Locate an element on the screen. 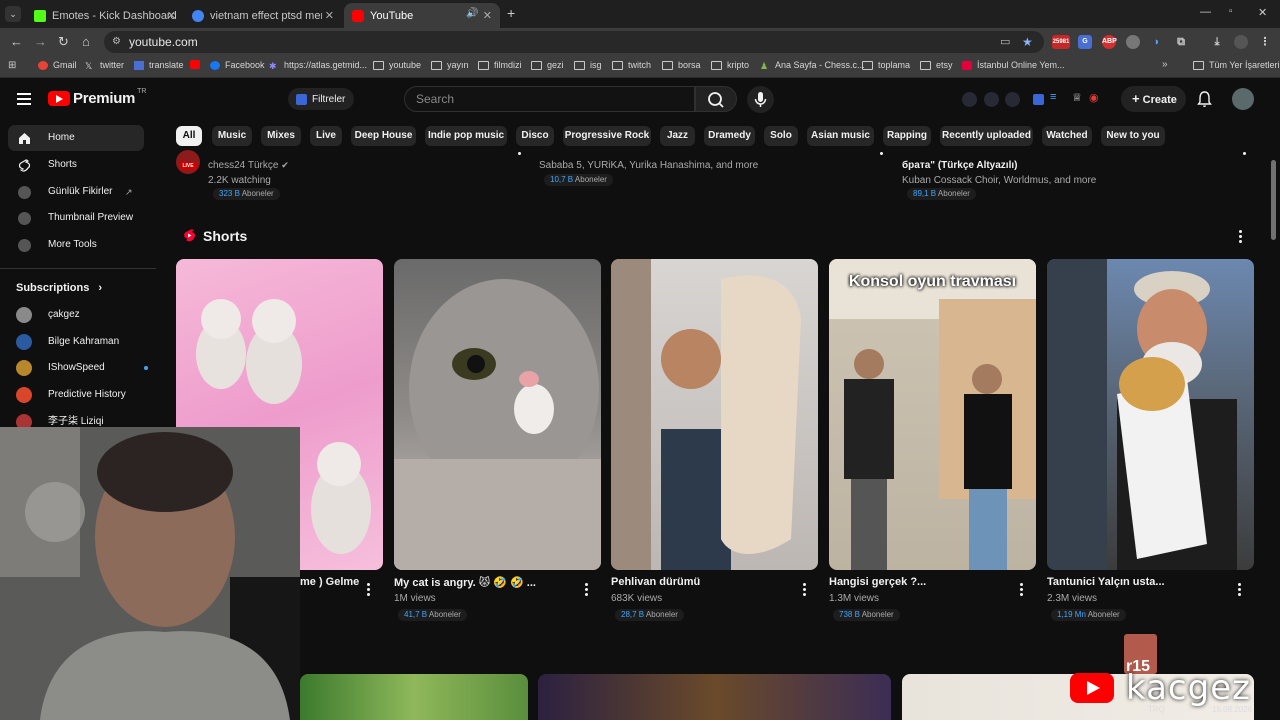  site-info-icon: ⚙ is located at coordinates (116, 42).